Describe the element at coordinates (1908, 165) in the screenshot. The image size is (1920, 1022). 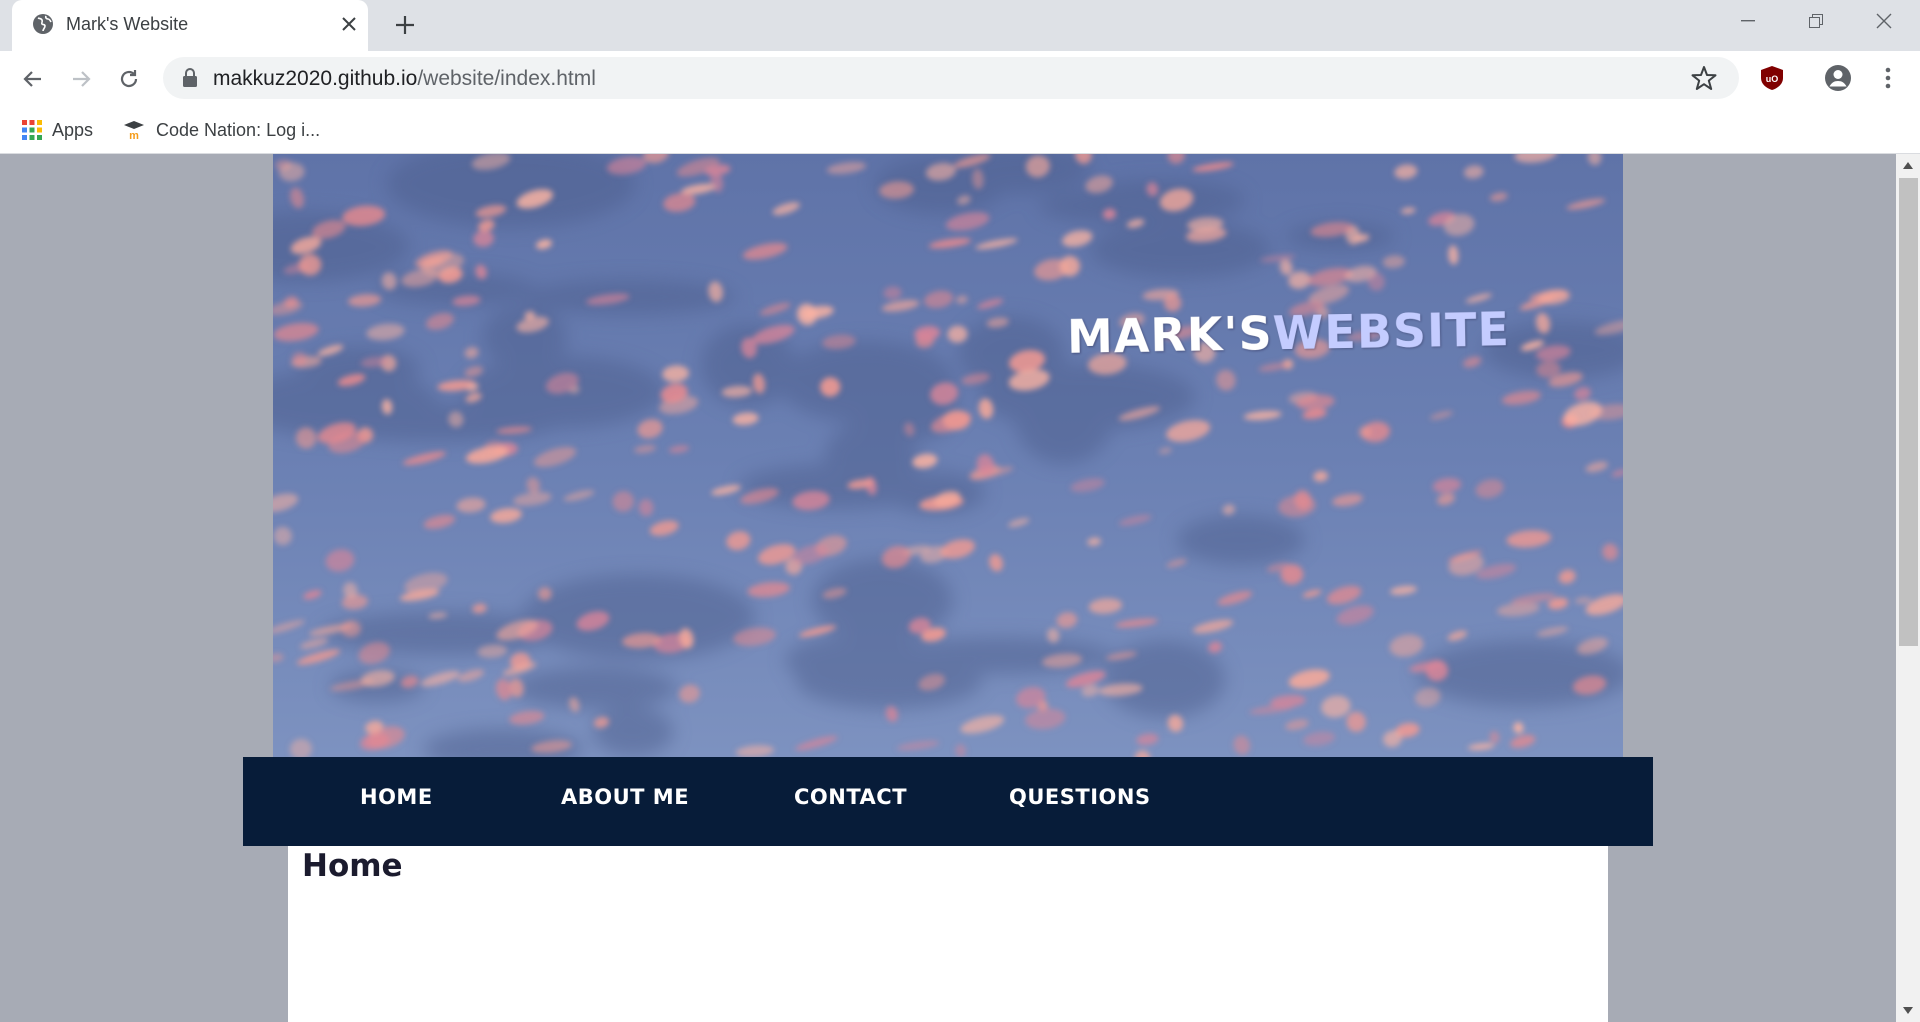
I see `scroll-up-arrow-icon` at that location.